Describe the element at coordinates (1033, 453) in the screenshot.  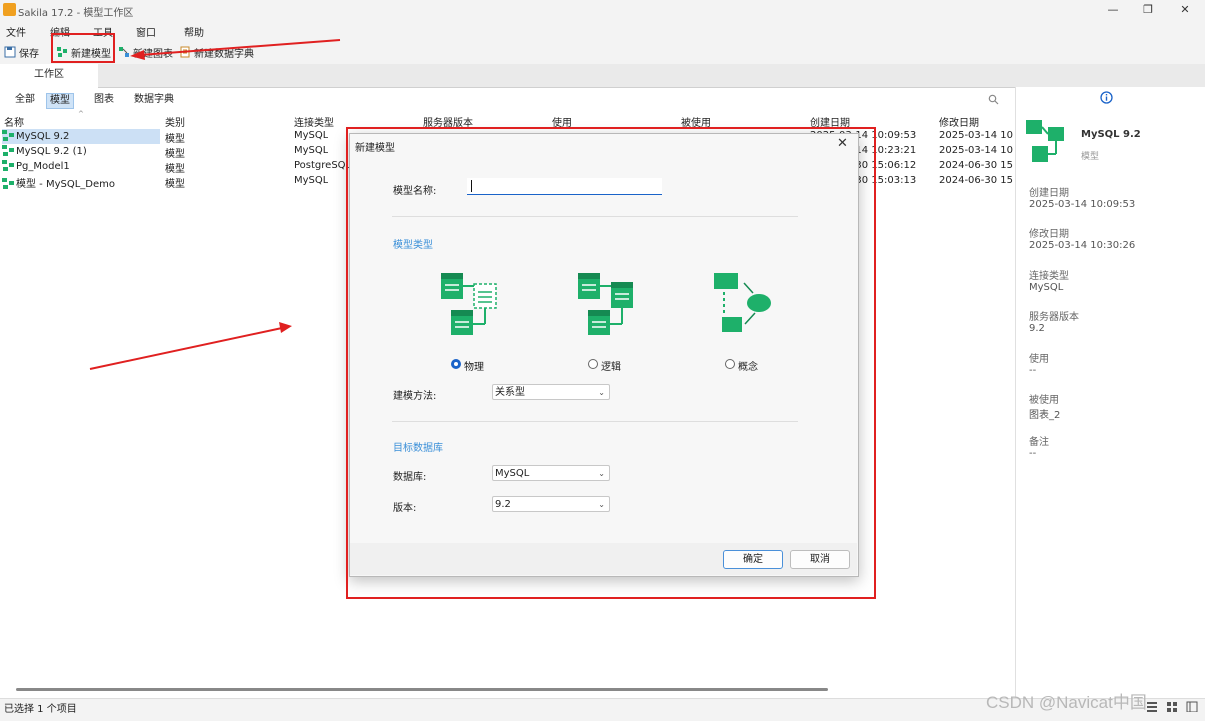
I see `panel-value-notes: --` at that location.